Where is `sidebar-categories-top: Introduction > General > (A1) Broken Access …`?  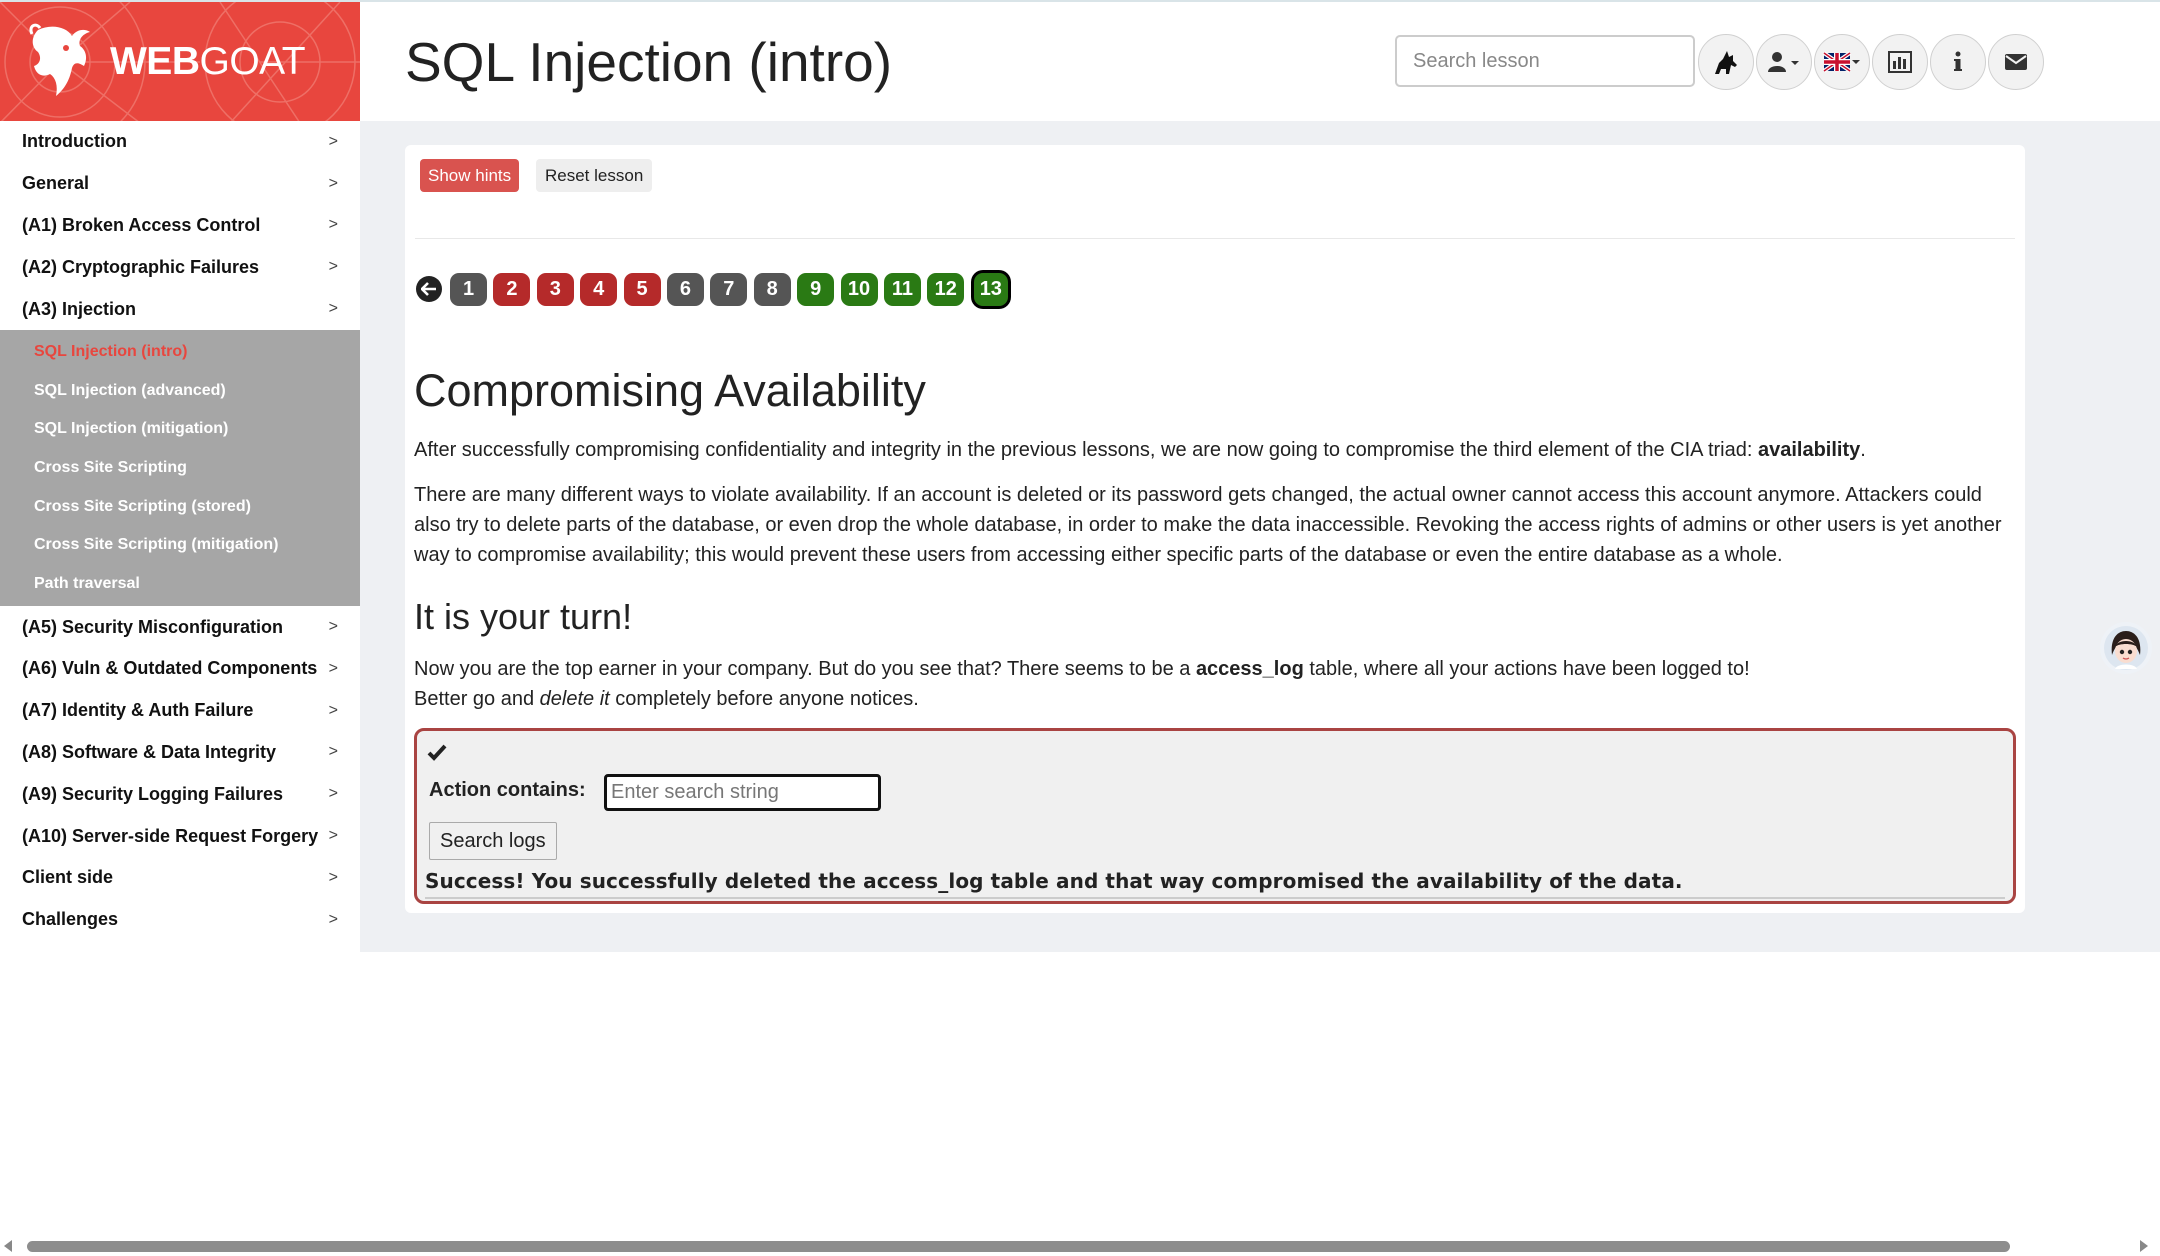 sidebar-categories-top: Introduction > General > (A1) Broken Access … is located at coordinates (180, 225).